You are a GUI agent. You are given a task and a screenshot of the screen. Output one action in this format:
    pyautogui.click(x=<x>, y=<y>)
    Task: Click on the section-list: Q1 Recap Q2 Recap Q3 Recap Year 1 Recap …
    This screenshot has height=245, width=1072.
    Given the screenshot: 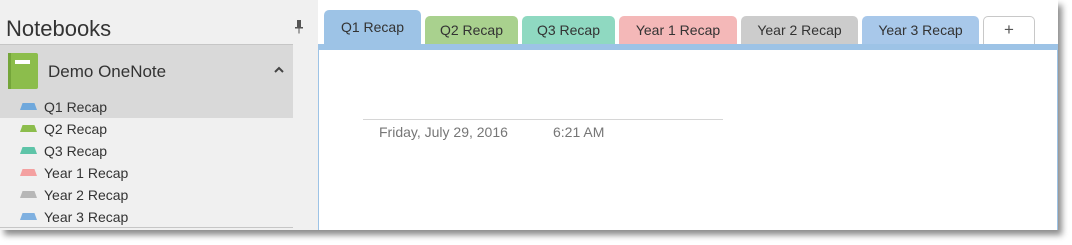 What is the action you would take?
    pyautogui.click(x=146, y=162)
    